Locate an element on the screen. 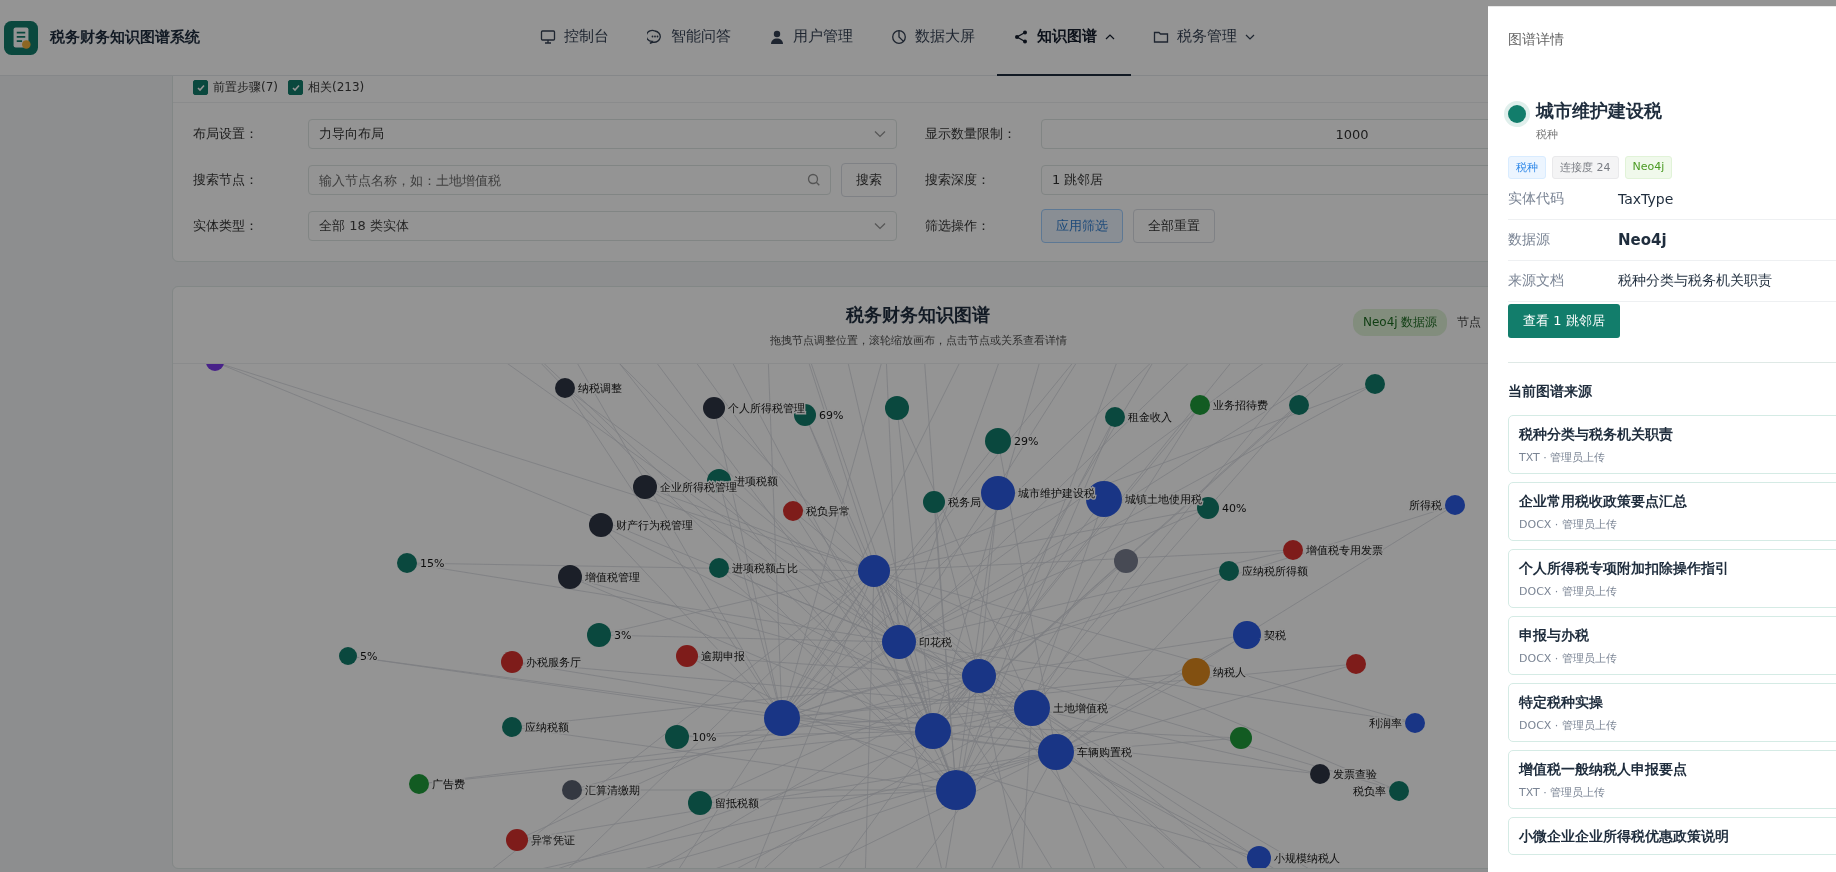 Image resolution: width=1836 pixels, height=872 pixels. filter-action-button: 应用筛选 is located at coordinates (1082, 226).